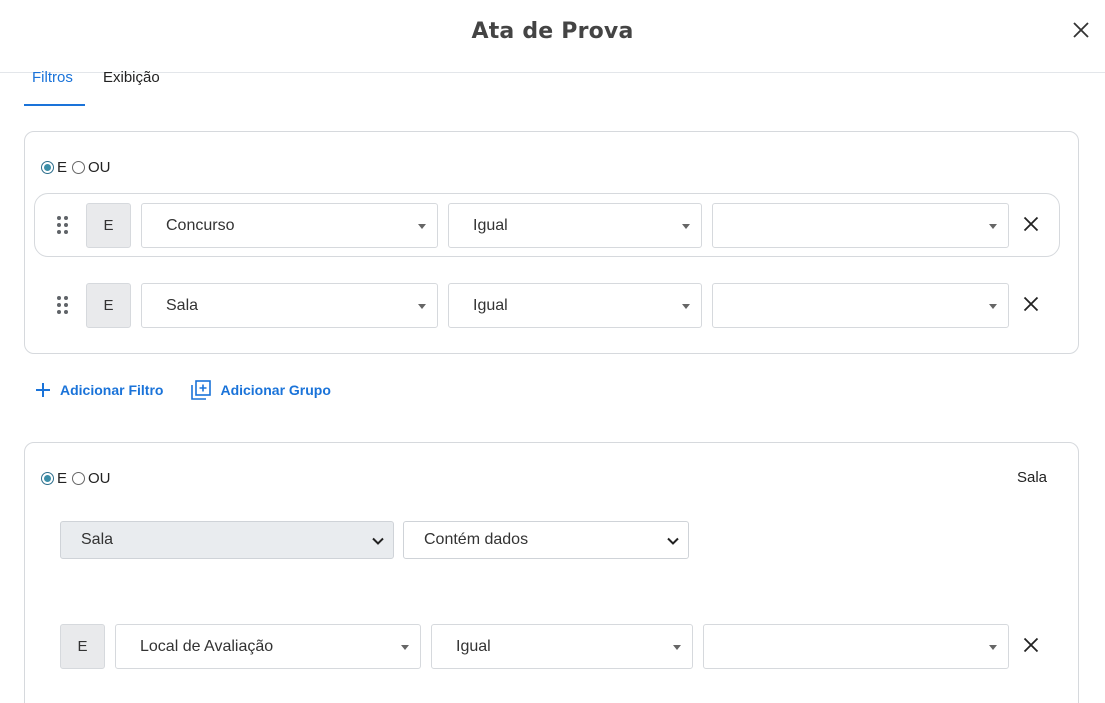 The width and height of the screenshot is (1105, 703). Describe the element at coordinates (546, 540) in the screenshot. I see `relation-mode-select: Contém dados` at that location.